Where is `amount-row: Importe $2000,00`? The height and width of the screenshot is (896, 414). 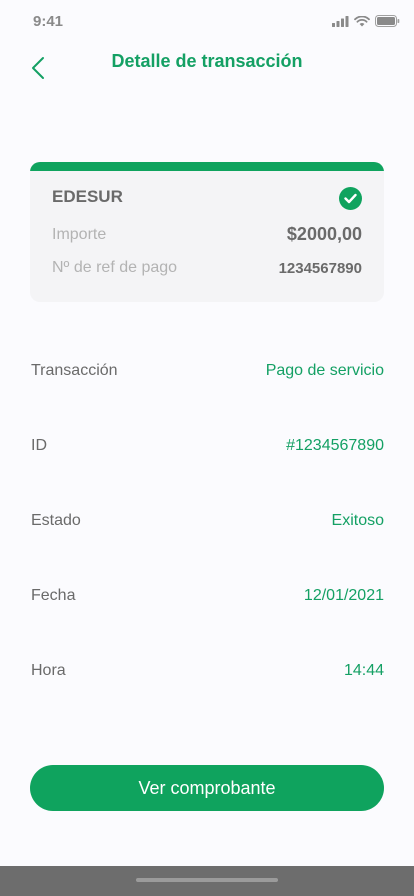 amount-row: Importe $2000,00 is located at coordinates (207, 234).